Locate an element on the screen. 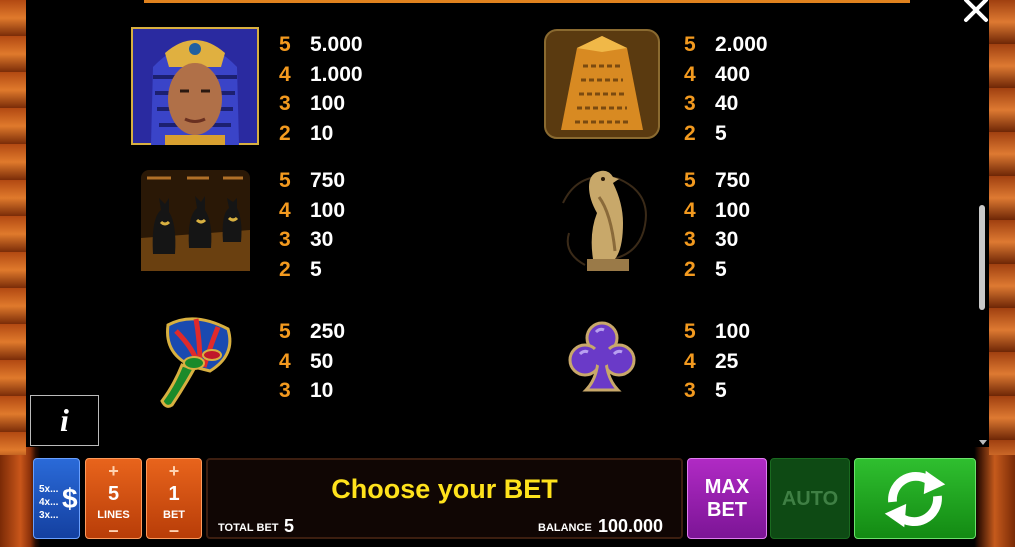 Image resolution: width=1015 pixels, height=547 pixels. info-button: i is located at coordinates (64, 420).